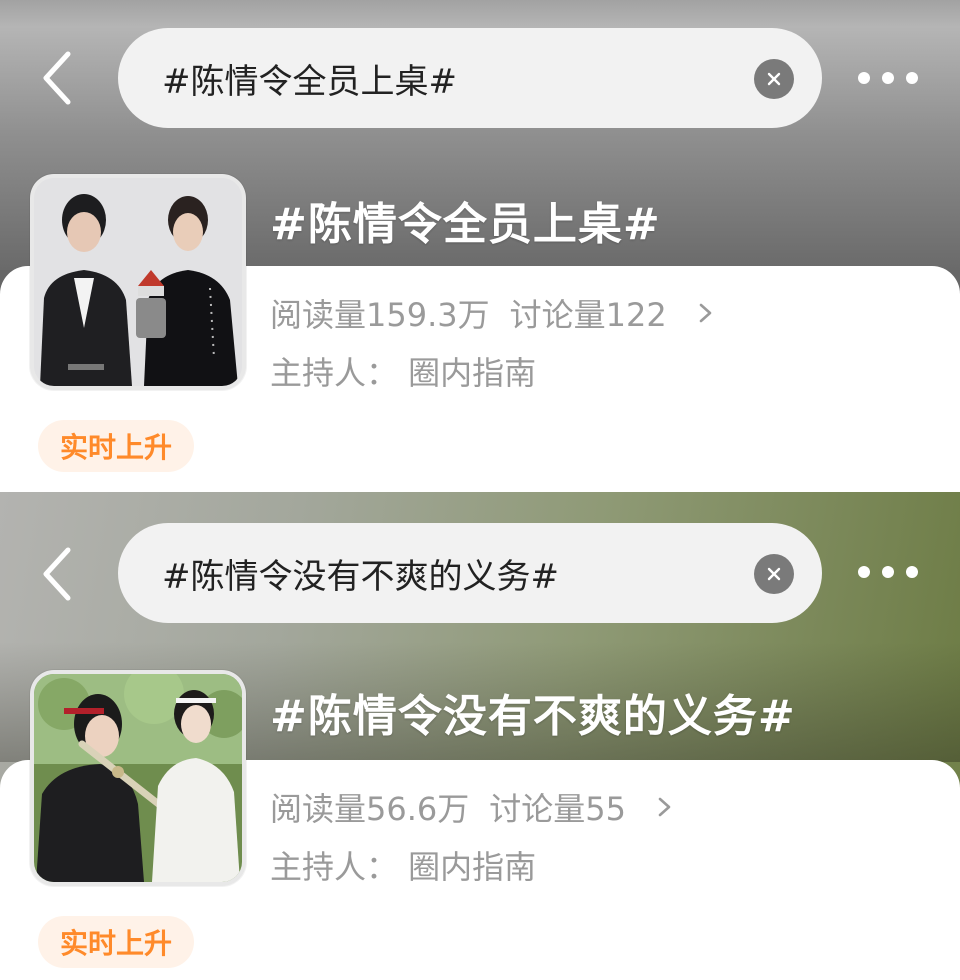  Describe the element at coordinates (470, 78) in the screenshot. I see `search-bar: #陈情令全员上桌#` at that location.